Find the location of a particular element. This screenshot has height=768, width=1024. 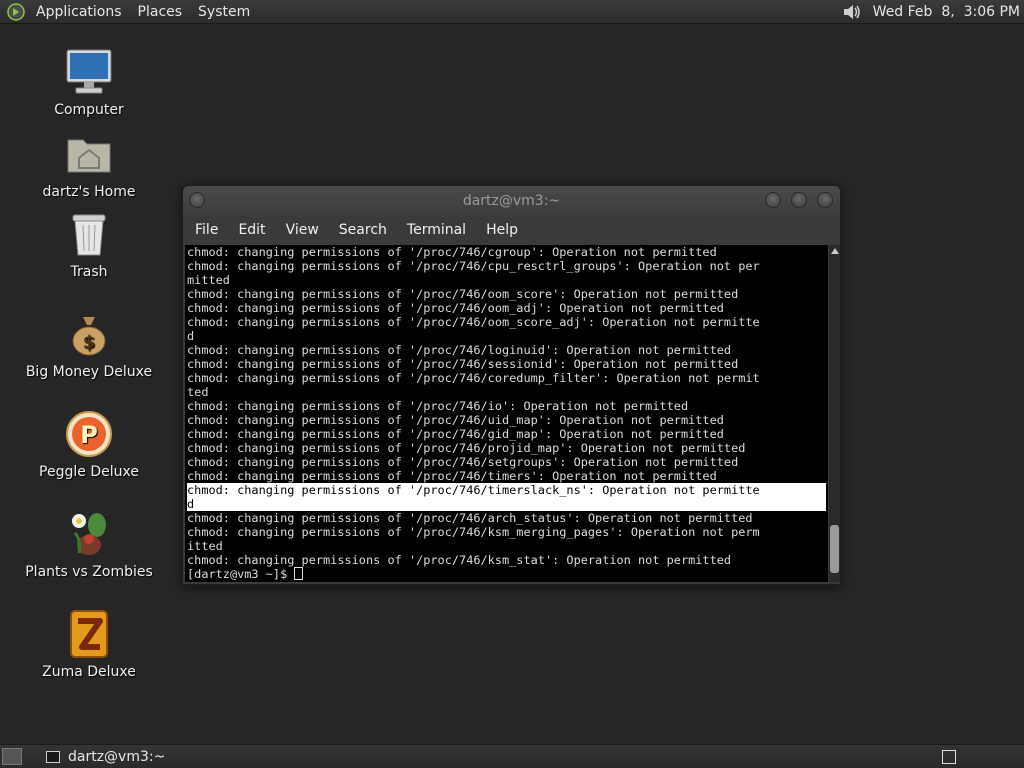

maximize-button is located at coordinates (799, 200).